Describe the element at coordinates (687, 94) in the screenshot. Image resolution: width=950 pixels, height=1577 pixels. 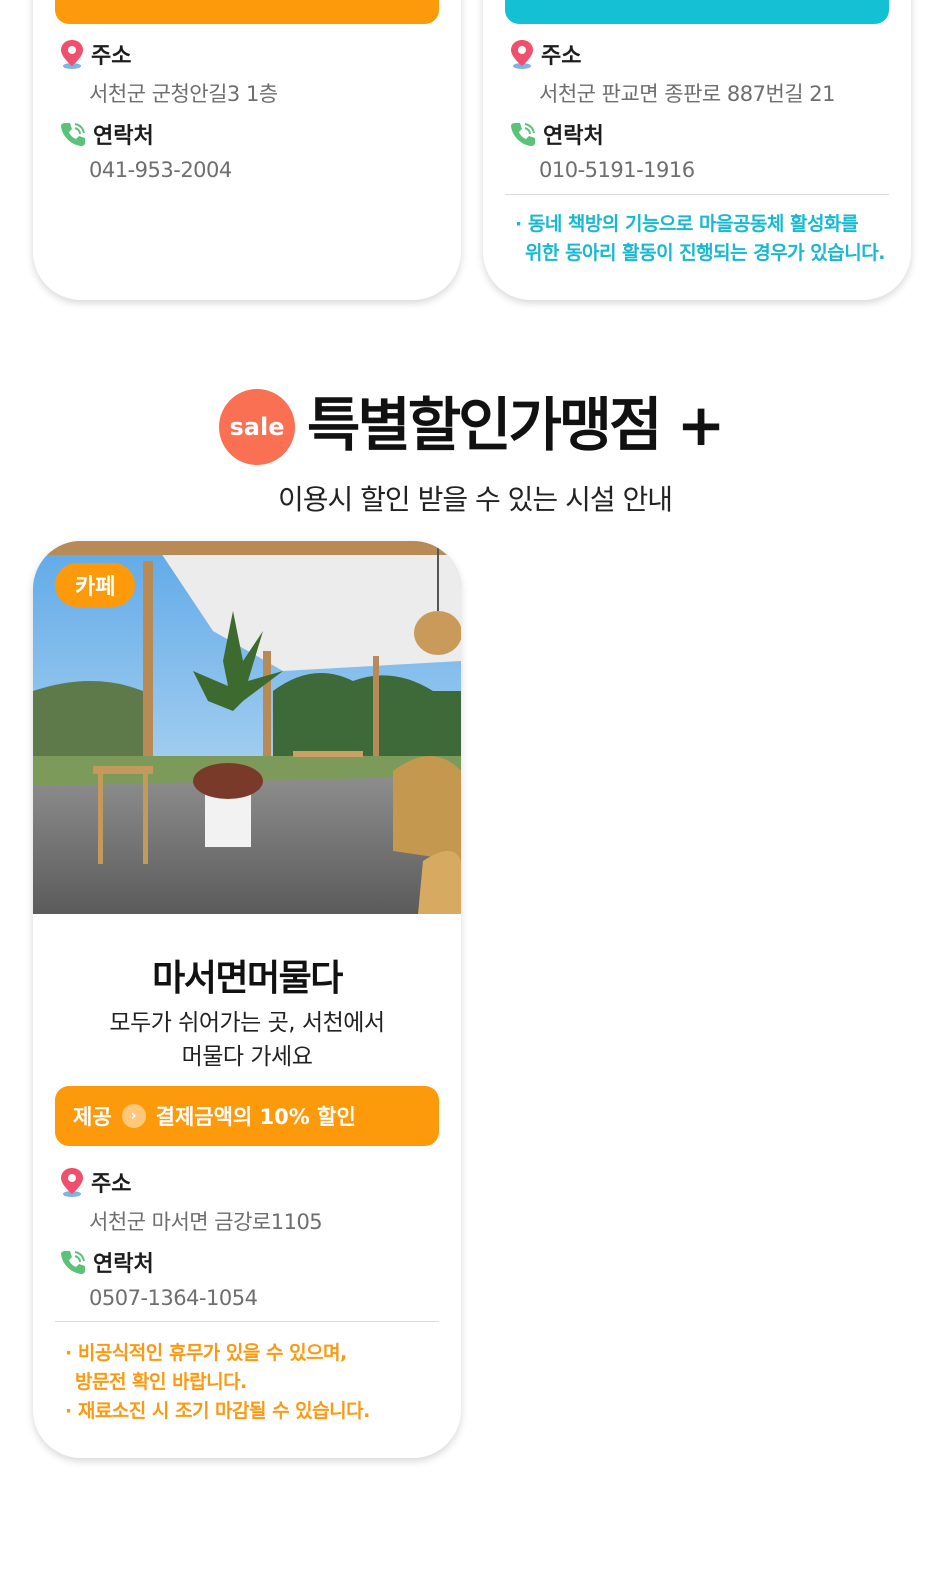
I see `address-value: 서천군 판교면 종판로 887번길 21` at that location.